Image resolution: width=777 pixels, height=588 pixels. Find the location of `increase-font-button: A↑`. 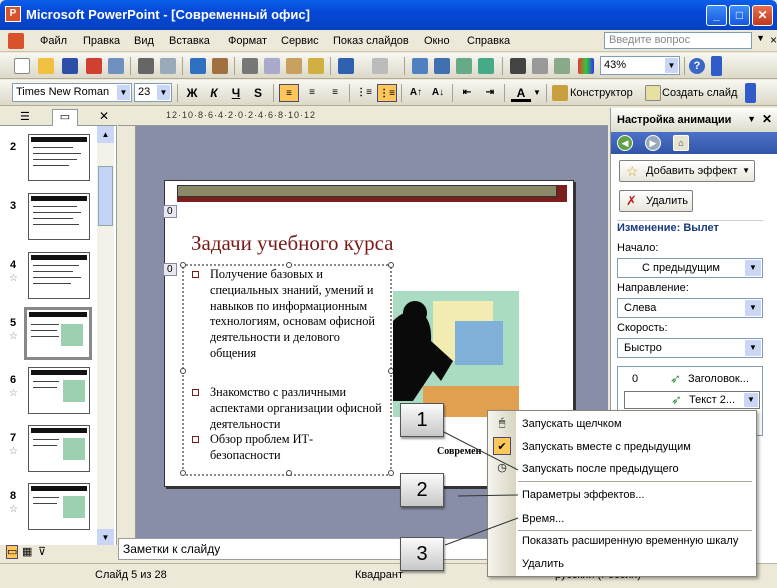

increase-font-button: A↑ is located at coordinates (416, 93).